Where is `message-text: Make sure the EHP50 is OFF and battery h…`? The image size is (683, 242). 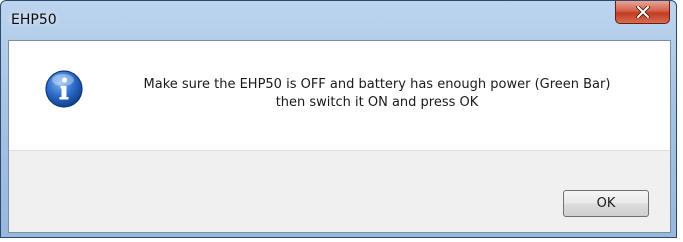
message-text: Make sure the EHP50 is OFF and battery h… is located at coordinates (377, 94).